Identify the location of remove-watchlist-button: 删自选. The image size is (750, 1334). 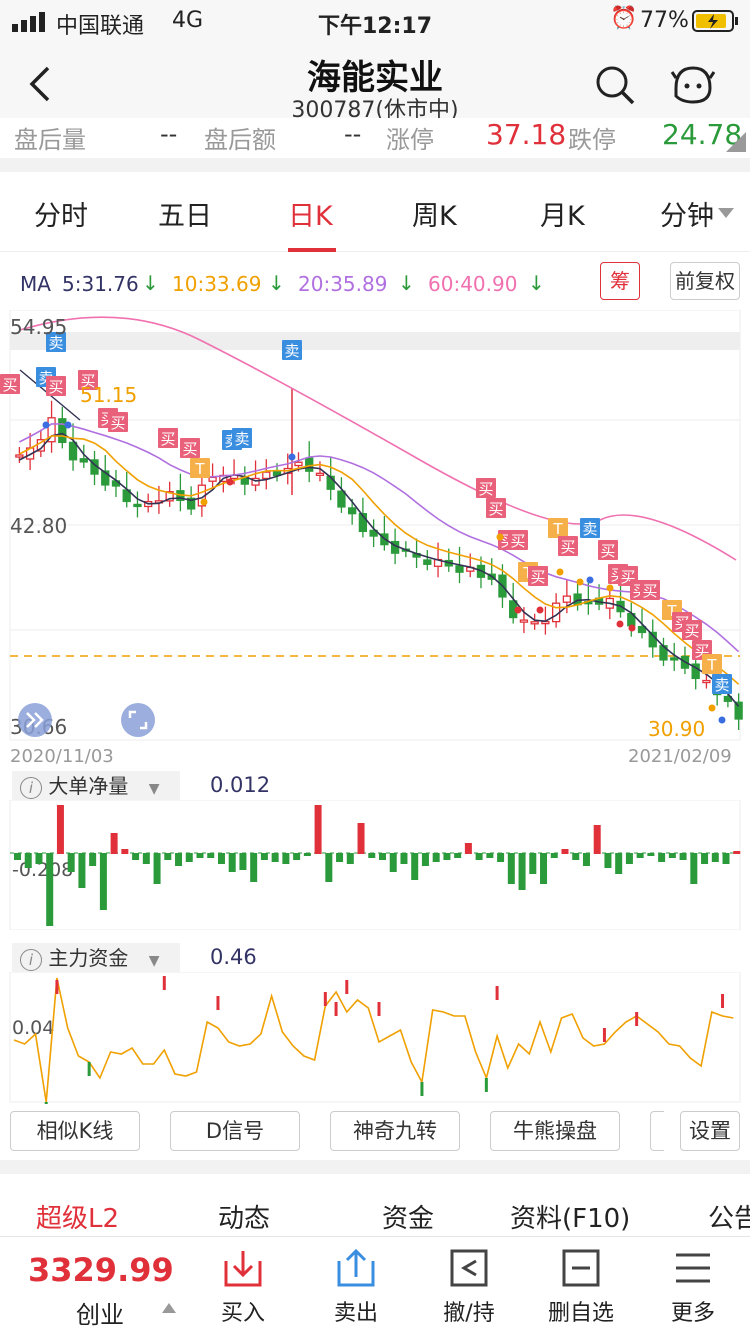
(581, 1287).